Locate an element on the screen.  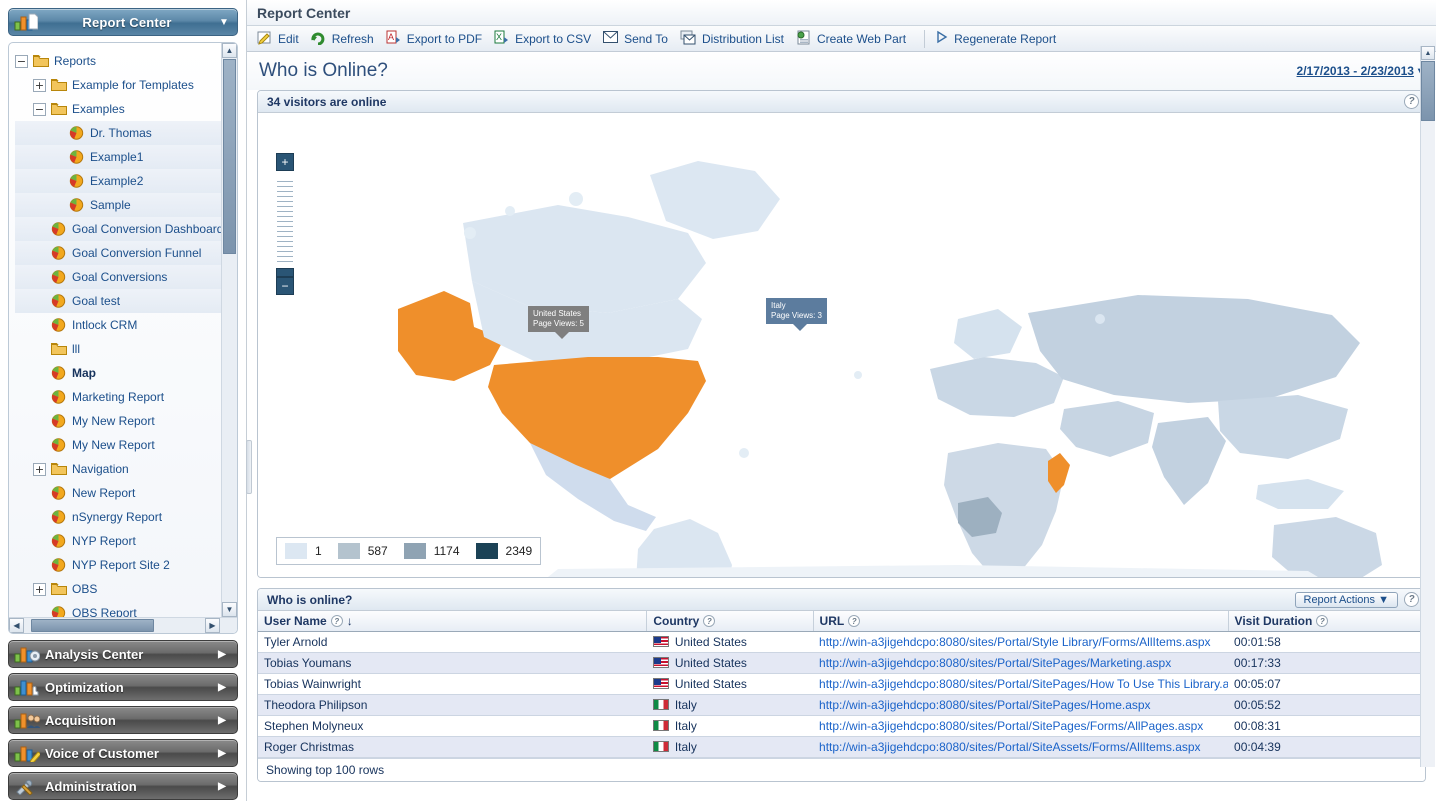
toolbar-regenerate-report-button: Regenerate Report is located at coordinates (999, 39).